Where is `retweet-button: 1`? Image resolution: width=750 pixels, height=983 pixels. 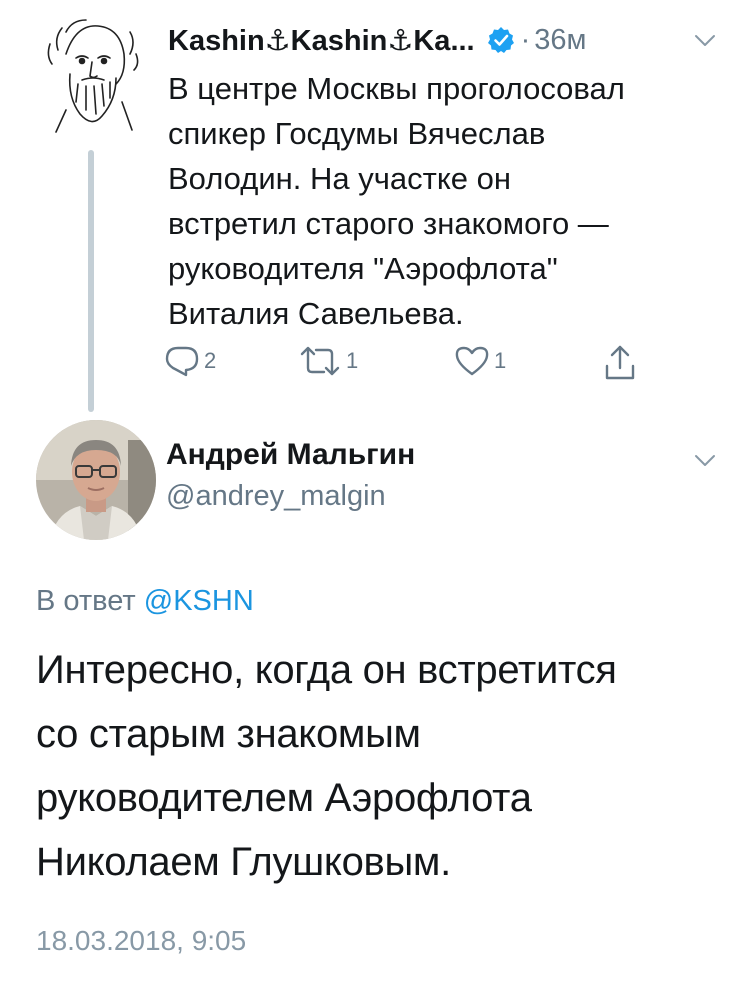 retweet-button: 1 is located at coordinates (328, 361).